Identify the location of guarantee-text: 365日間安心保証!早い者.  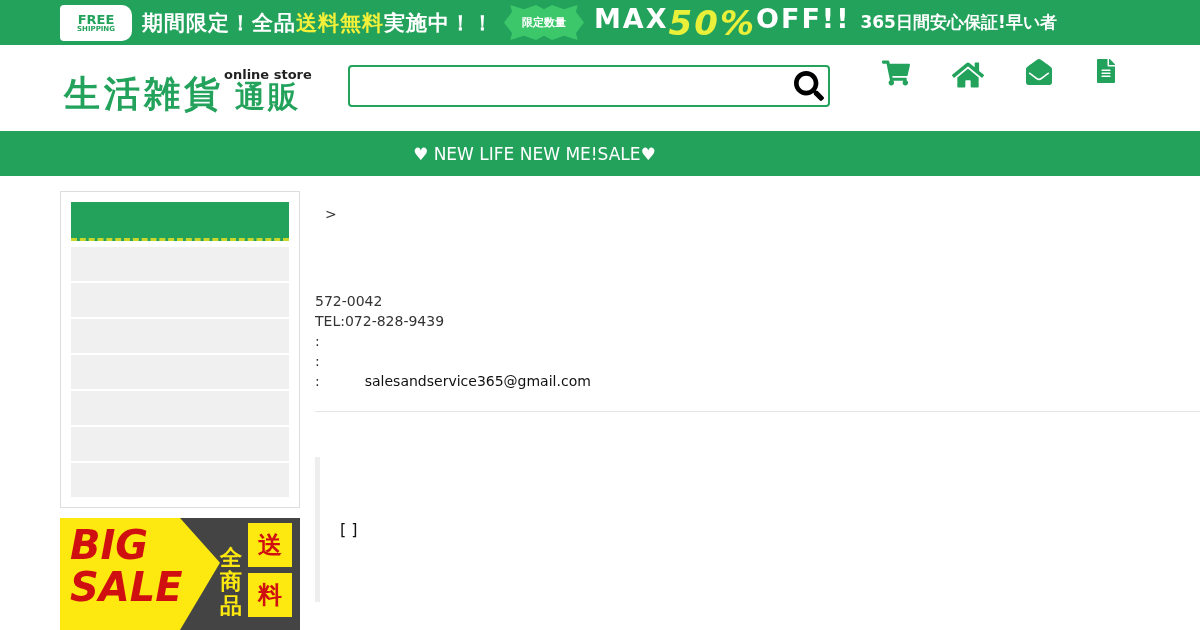
(958, 22).